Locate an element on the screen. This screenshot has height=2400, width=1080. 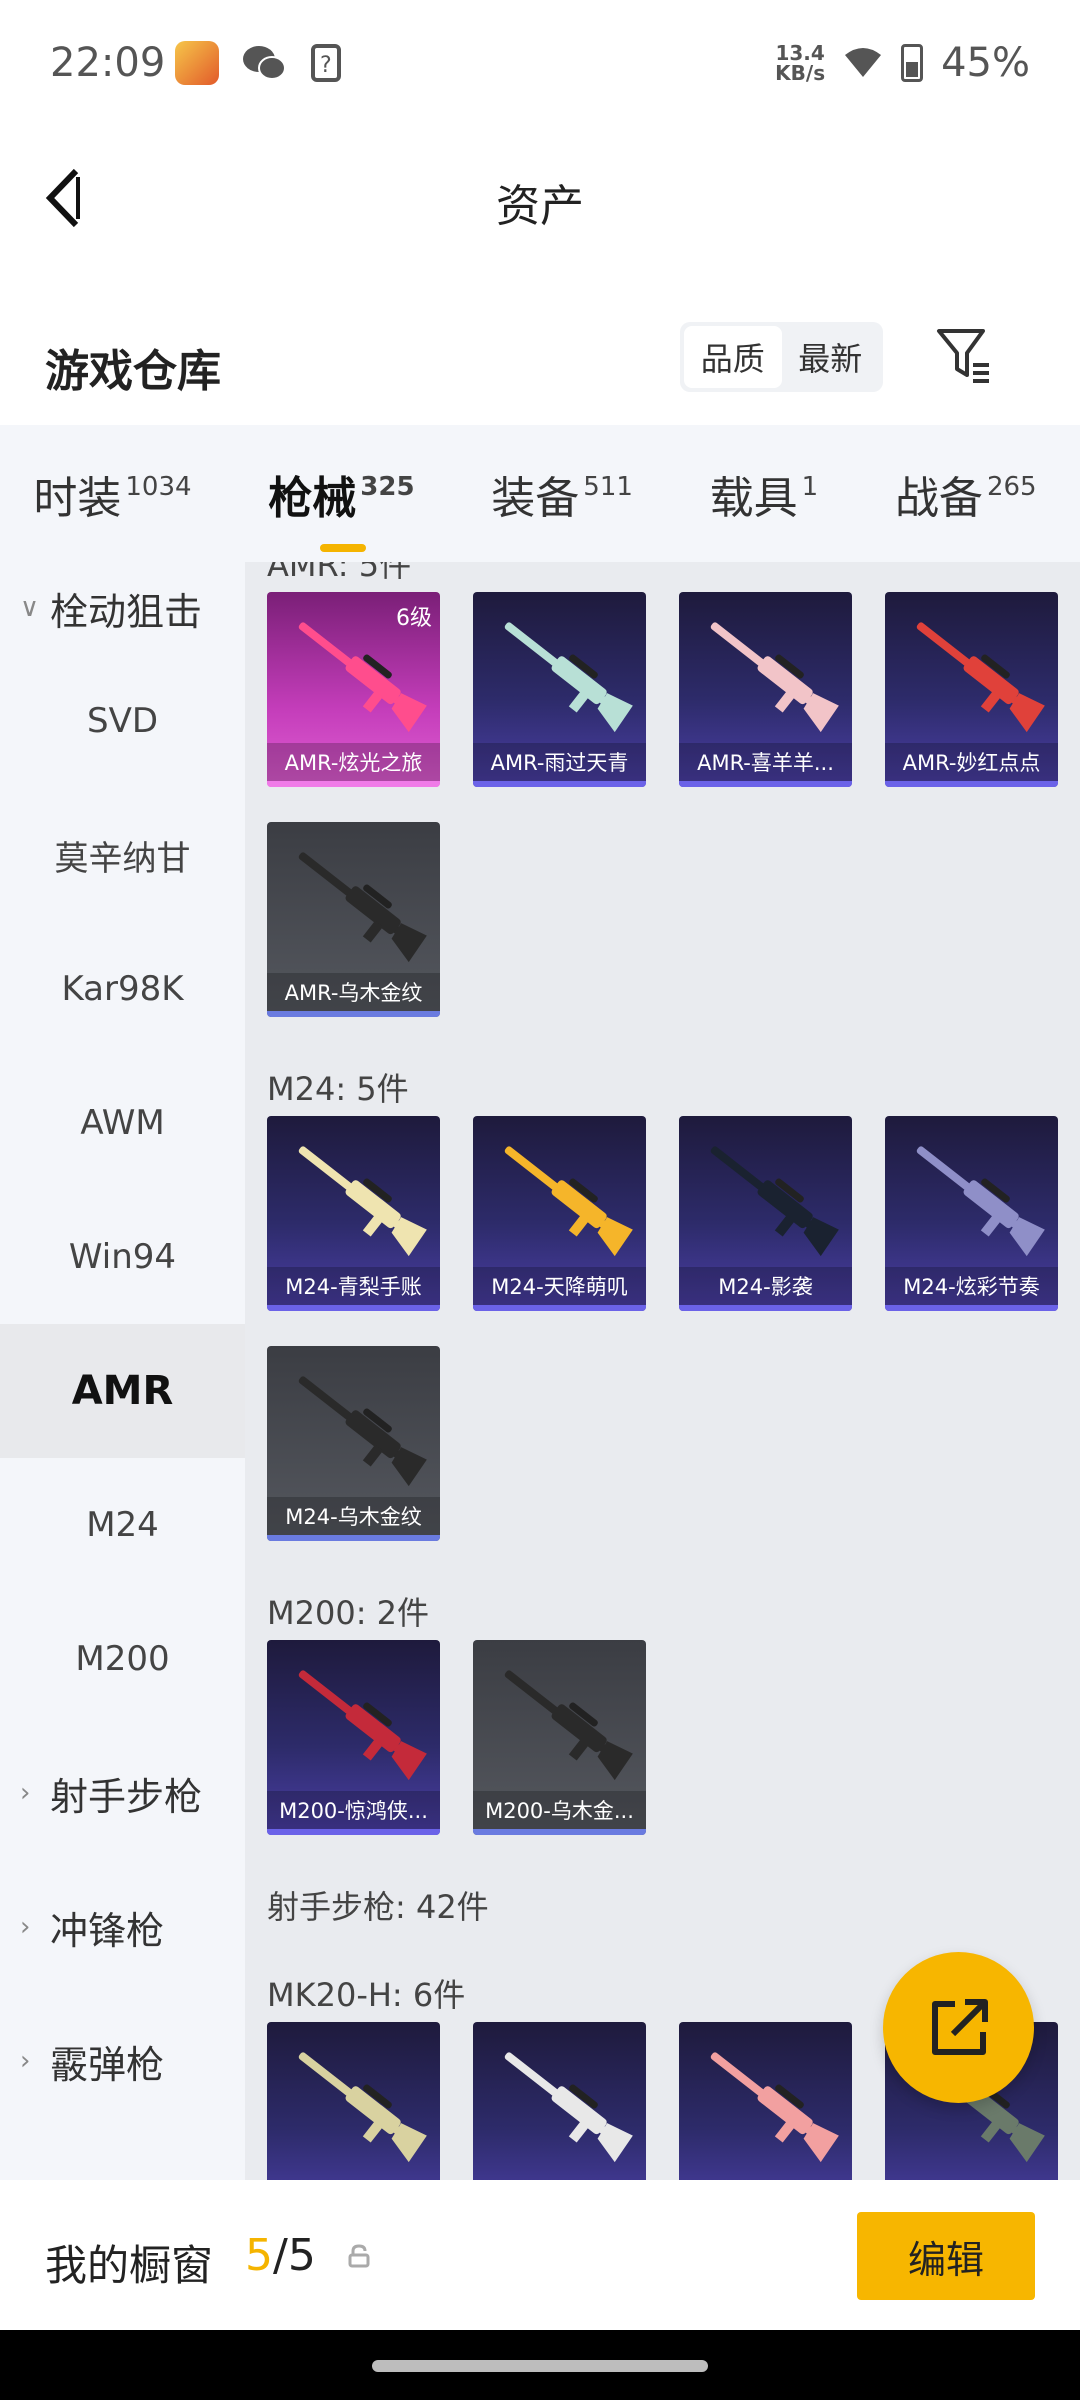
home-gesture-pill is located at coordinates (540, 2366).